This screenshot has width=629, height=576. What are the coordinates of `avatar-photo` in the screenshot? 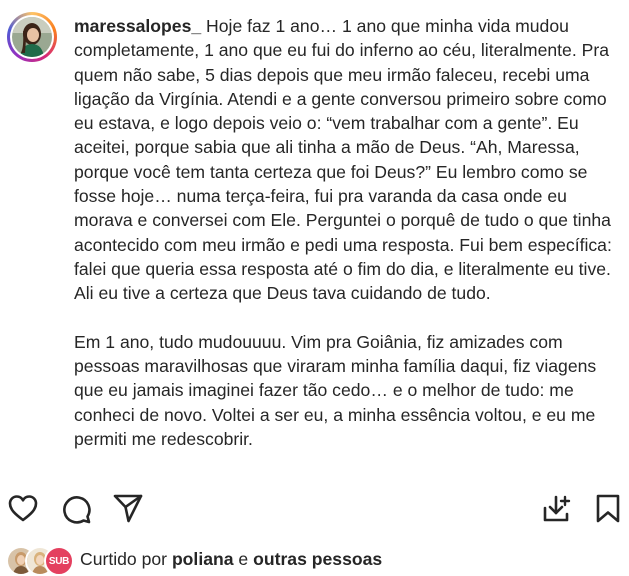 It's located at (32, 37).